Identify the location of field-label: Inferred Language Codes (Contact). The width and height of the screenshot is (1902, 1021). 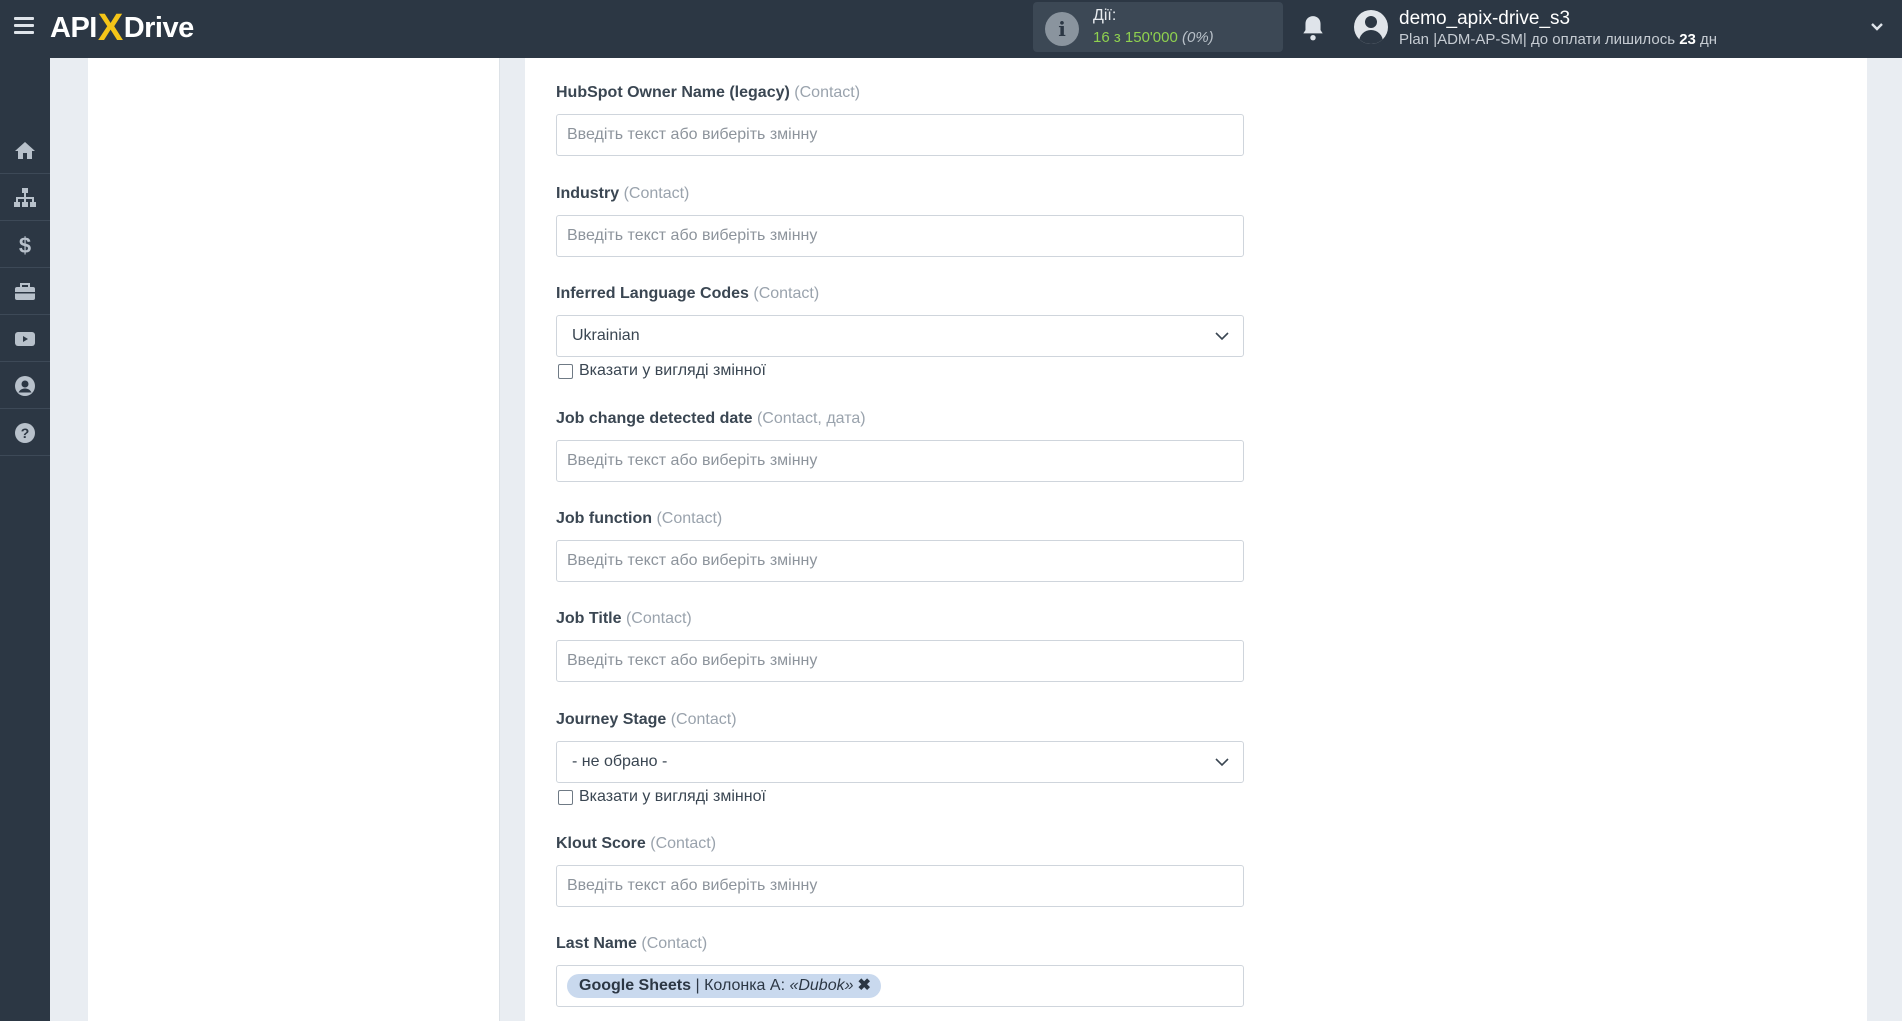
(688, 293).